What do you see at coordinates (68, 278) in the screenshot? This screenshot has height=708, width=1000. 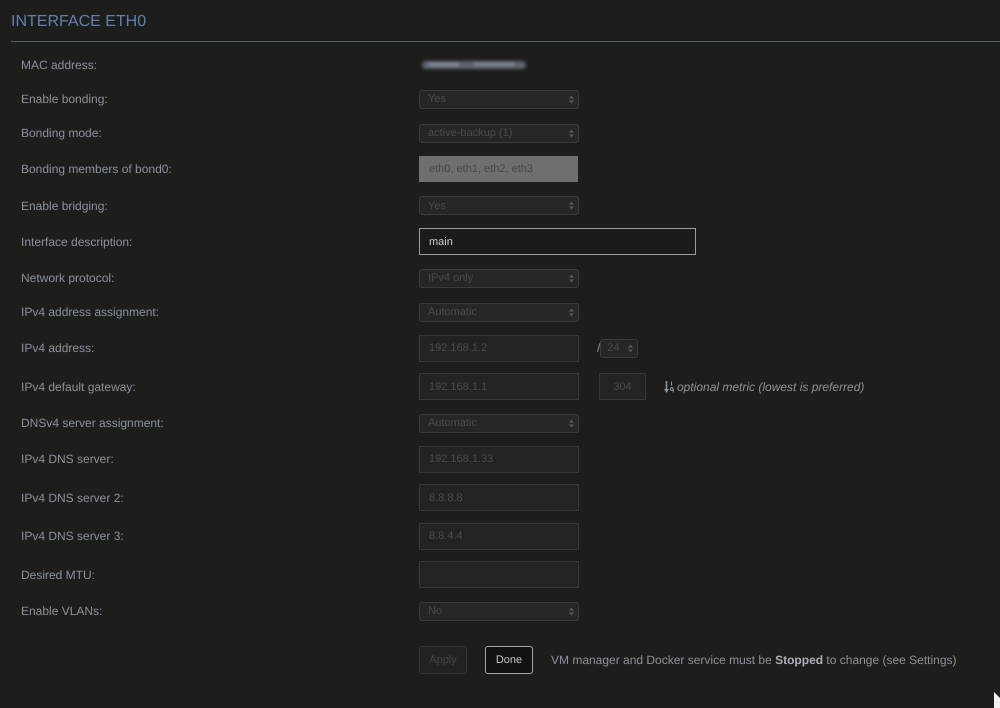 I see `field-label: Network protocol:` at bounding box center [68, 278].